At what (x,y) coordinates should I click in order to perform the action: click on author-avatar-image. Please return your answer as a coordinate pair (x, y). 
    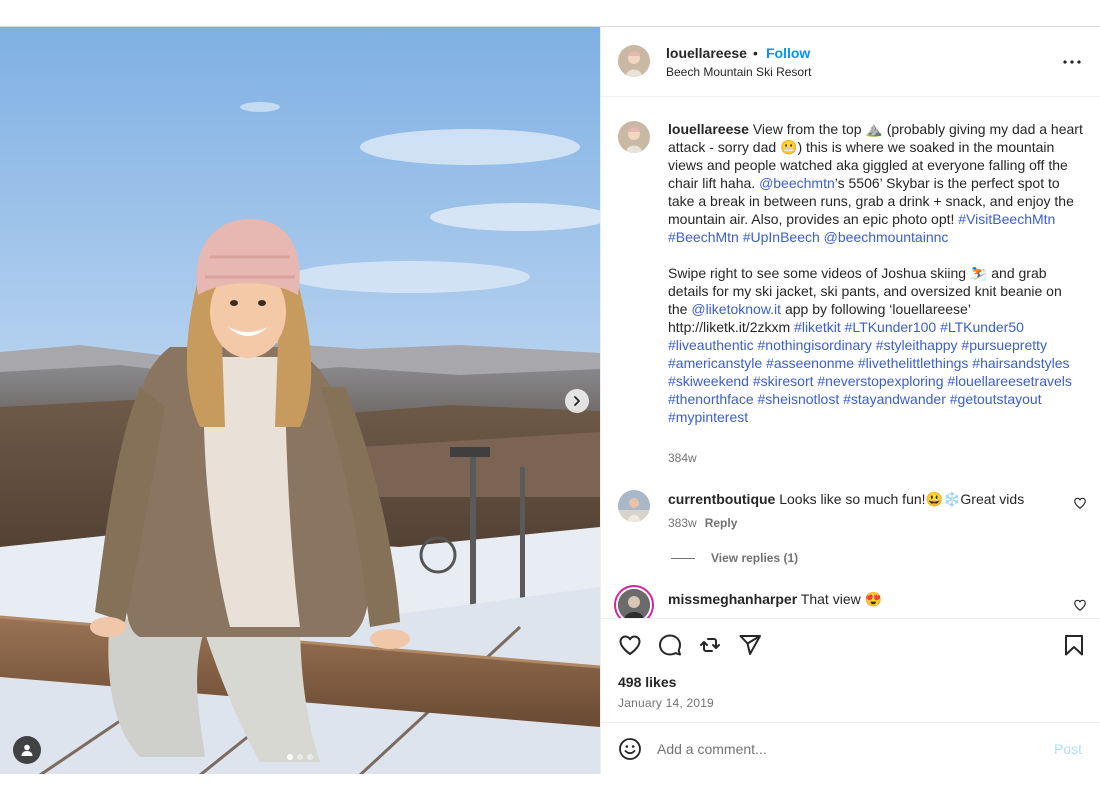
    Looking at the image, I should click on (634, 61).